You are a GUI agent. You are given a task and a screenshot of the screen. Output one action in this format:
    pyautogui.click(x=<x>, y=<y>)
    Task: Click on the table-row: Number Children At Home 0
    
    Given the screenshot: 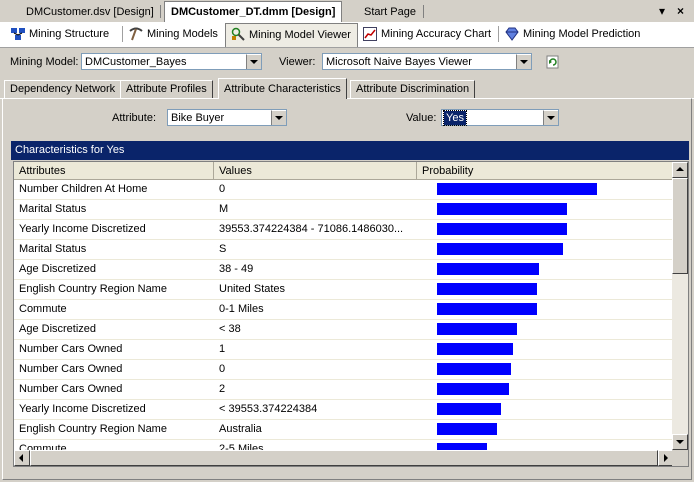 What is the action you would take?
    pyautogui.click(x=344, y=190)
    